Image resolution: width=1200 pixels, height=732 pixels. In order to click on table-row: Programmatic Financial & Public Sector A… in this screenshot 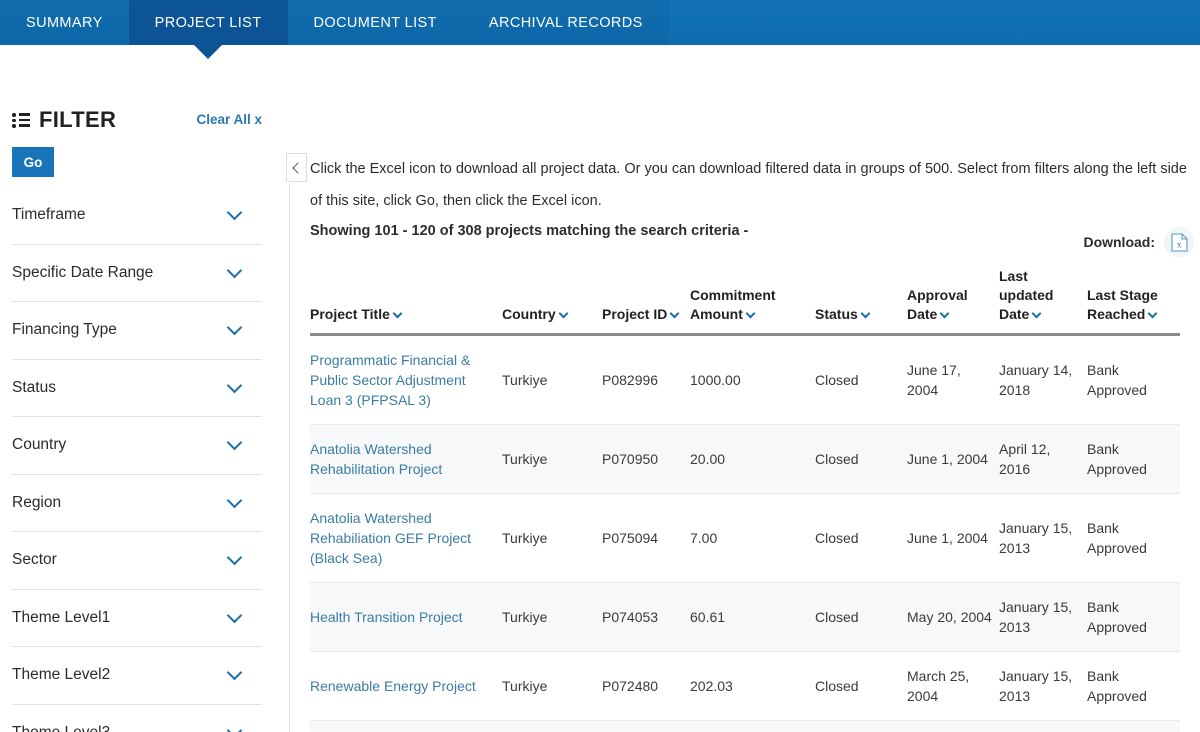, I will do `click(745, 379)`.